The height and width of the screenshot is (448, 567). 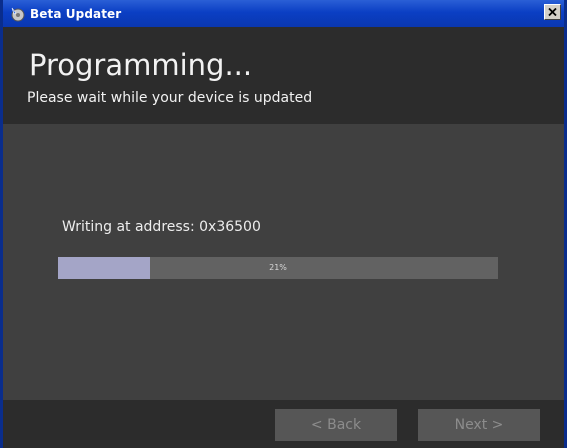 I want to click on page-subtitle: Please wait while your device is updated, so click(x=170, y=98).